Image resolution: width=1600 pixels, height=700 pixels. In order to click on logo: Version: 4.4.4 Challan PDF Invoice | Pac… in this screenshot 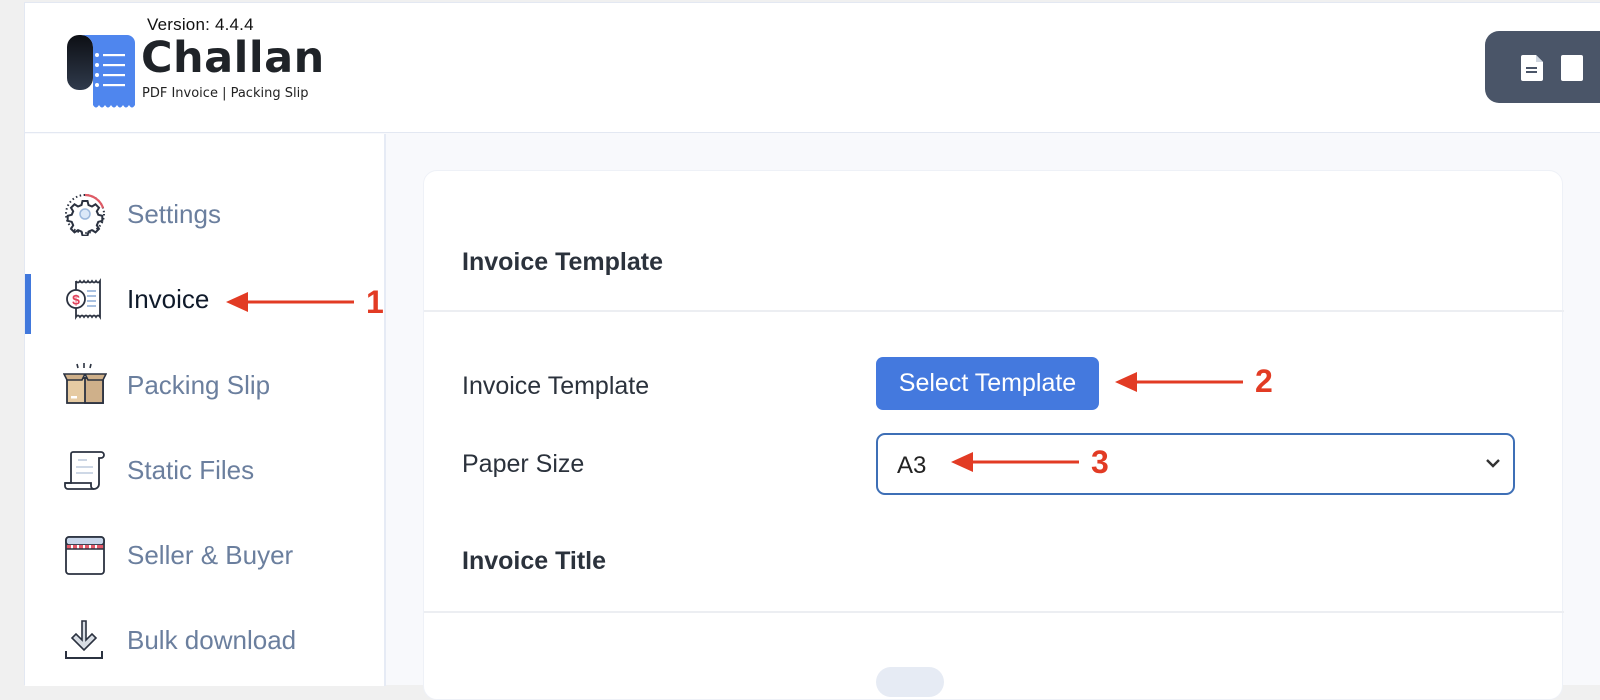, I will do `click(195, 68)`.